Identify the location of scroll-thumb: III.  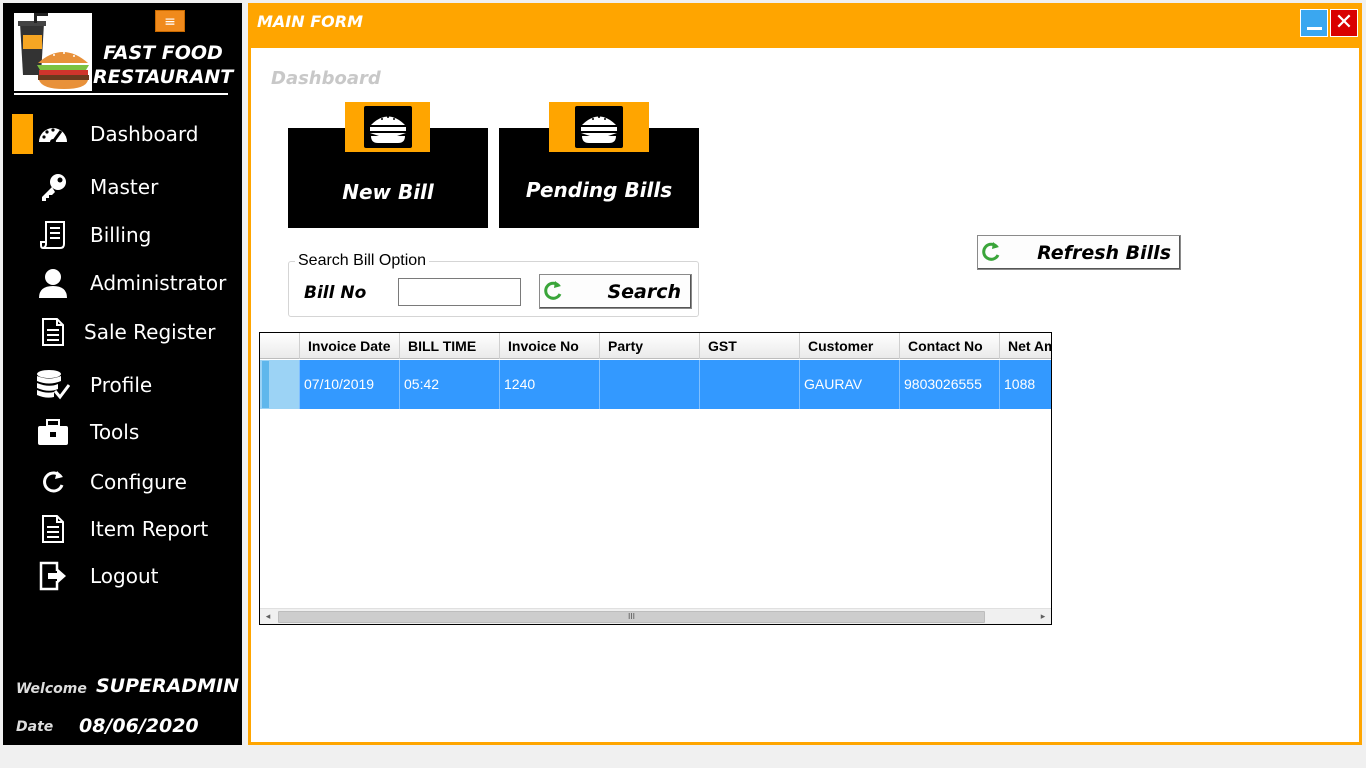
(631, 617).